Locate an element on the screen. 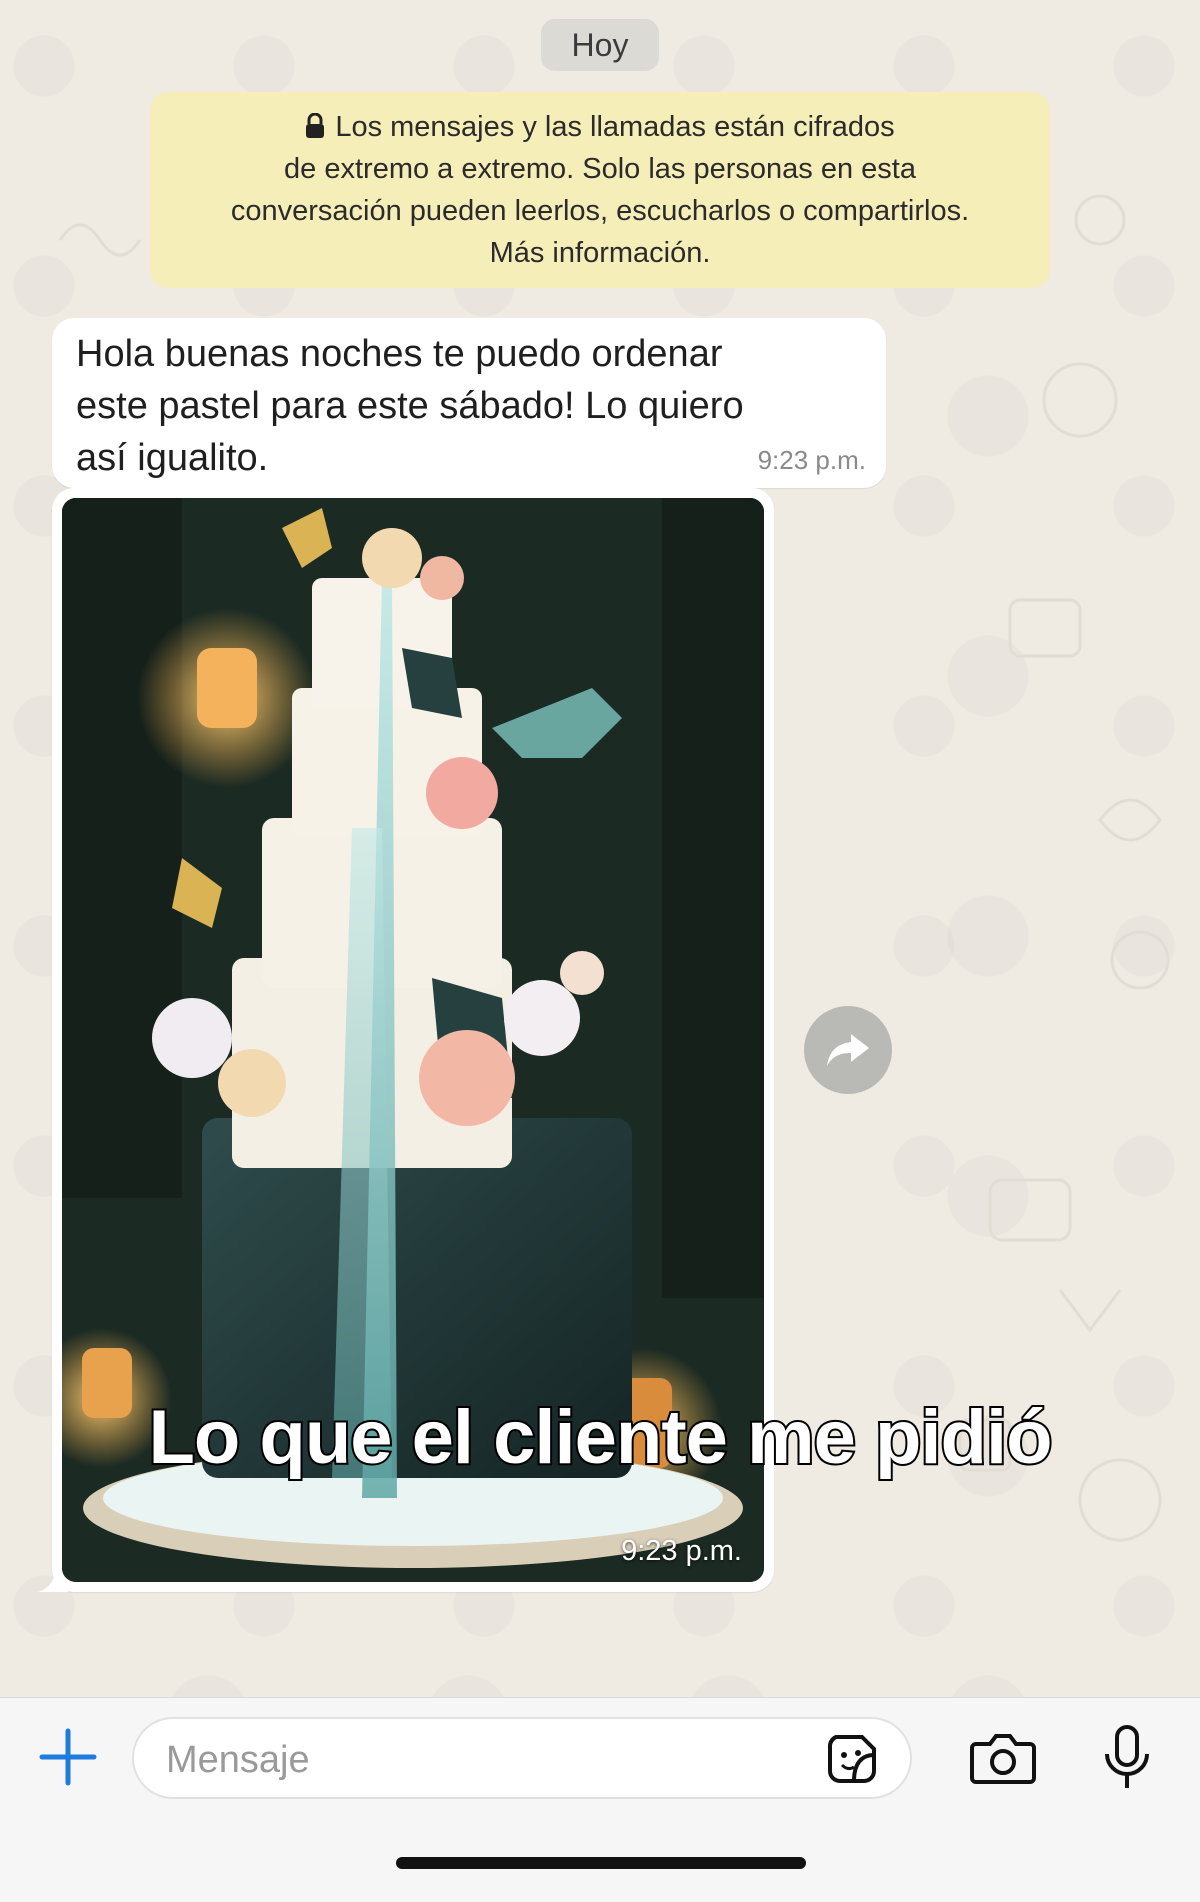 This screenshot has width=1200, height=1902. microphone-icon is located at coordinates (1127, 1756).